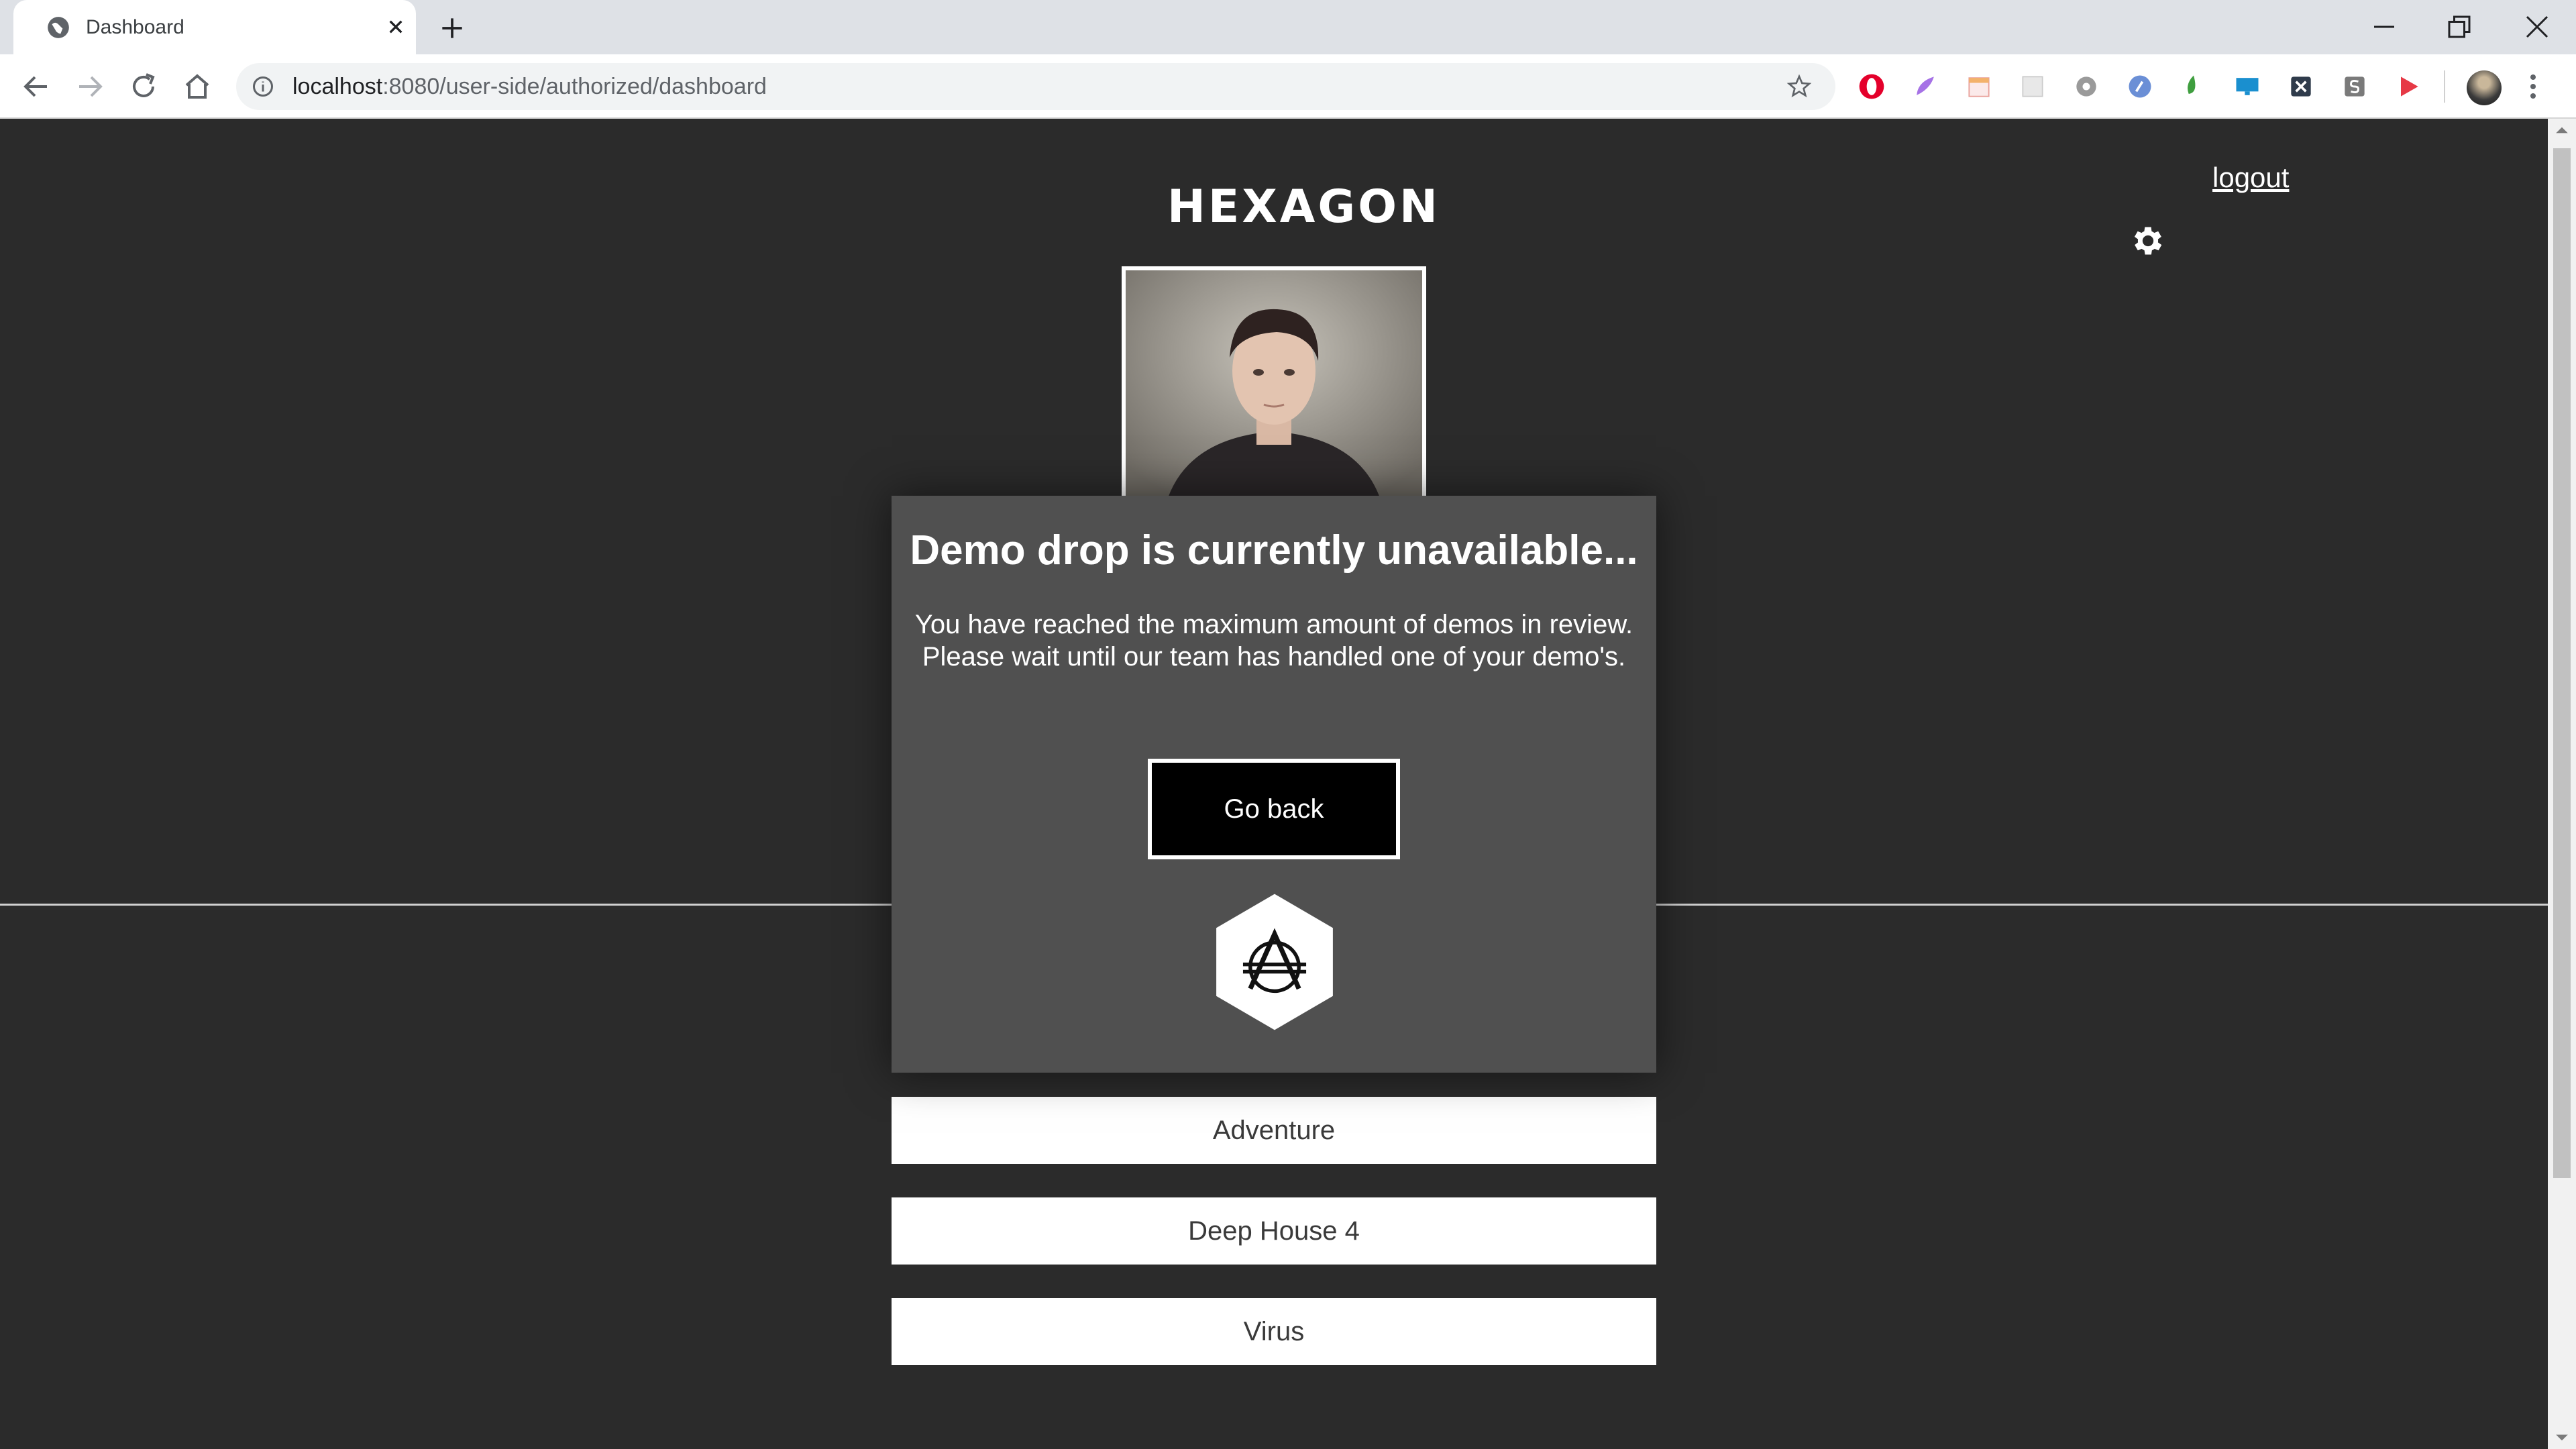 The width and height of the screenshot is (2576, 1449). Describe the element at coordinates (2484, 87) in the screenshot. I see `profile-avatar` at that location.